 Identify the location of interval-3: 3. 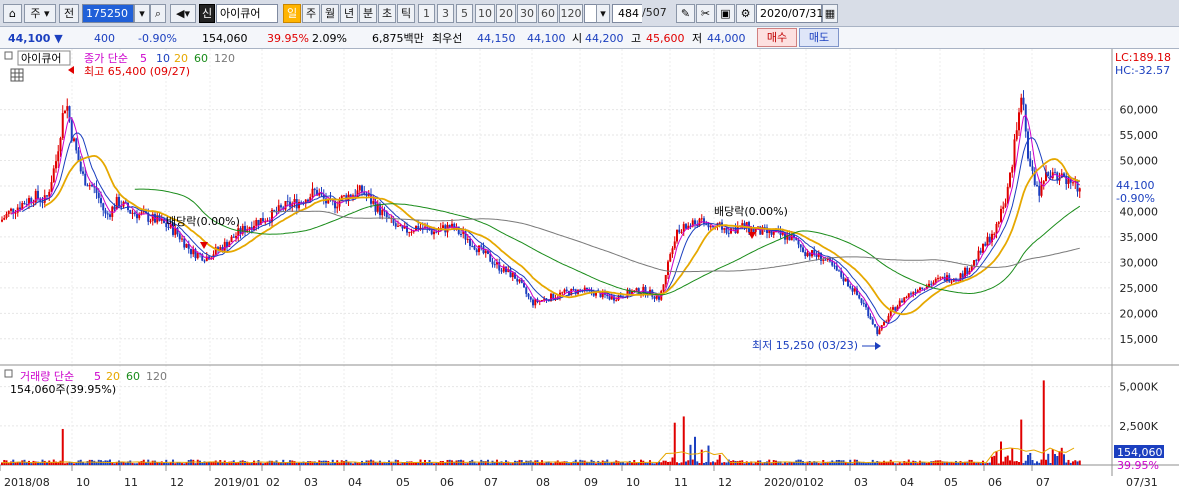
(445, 13).